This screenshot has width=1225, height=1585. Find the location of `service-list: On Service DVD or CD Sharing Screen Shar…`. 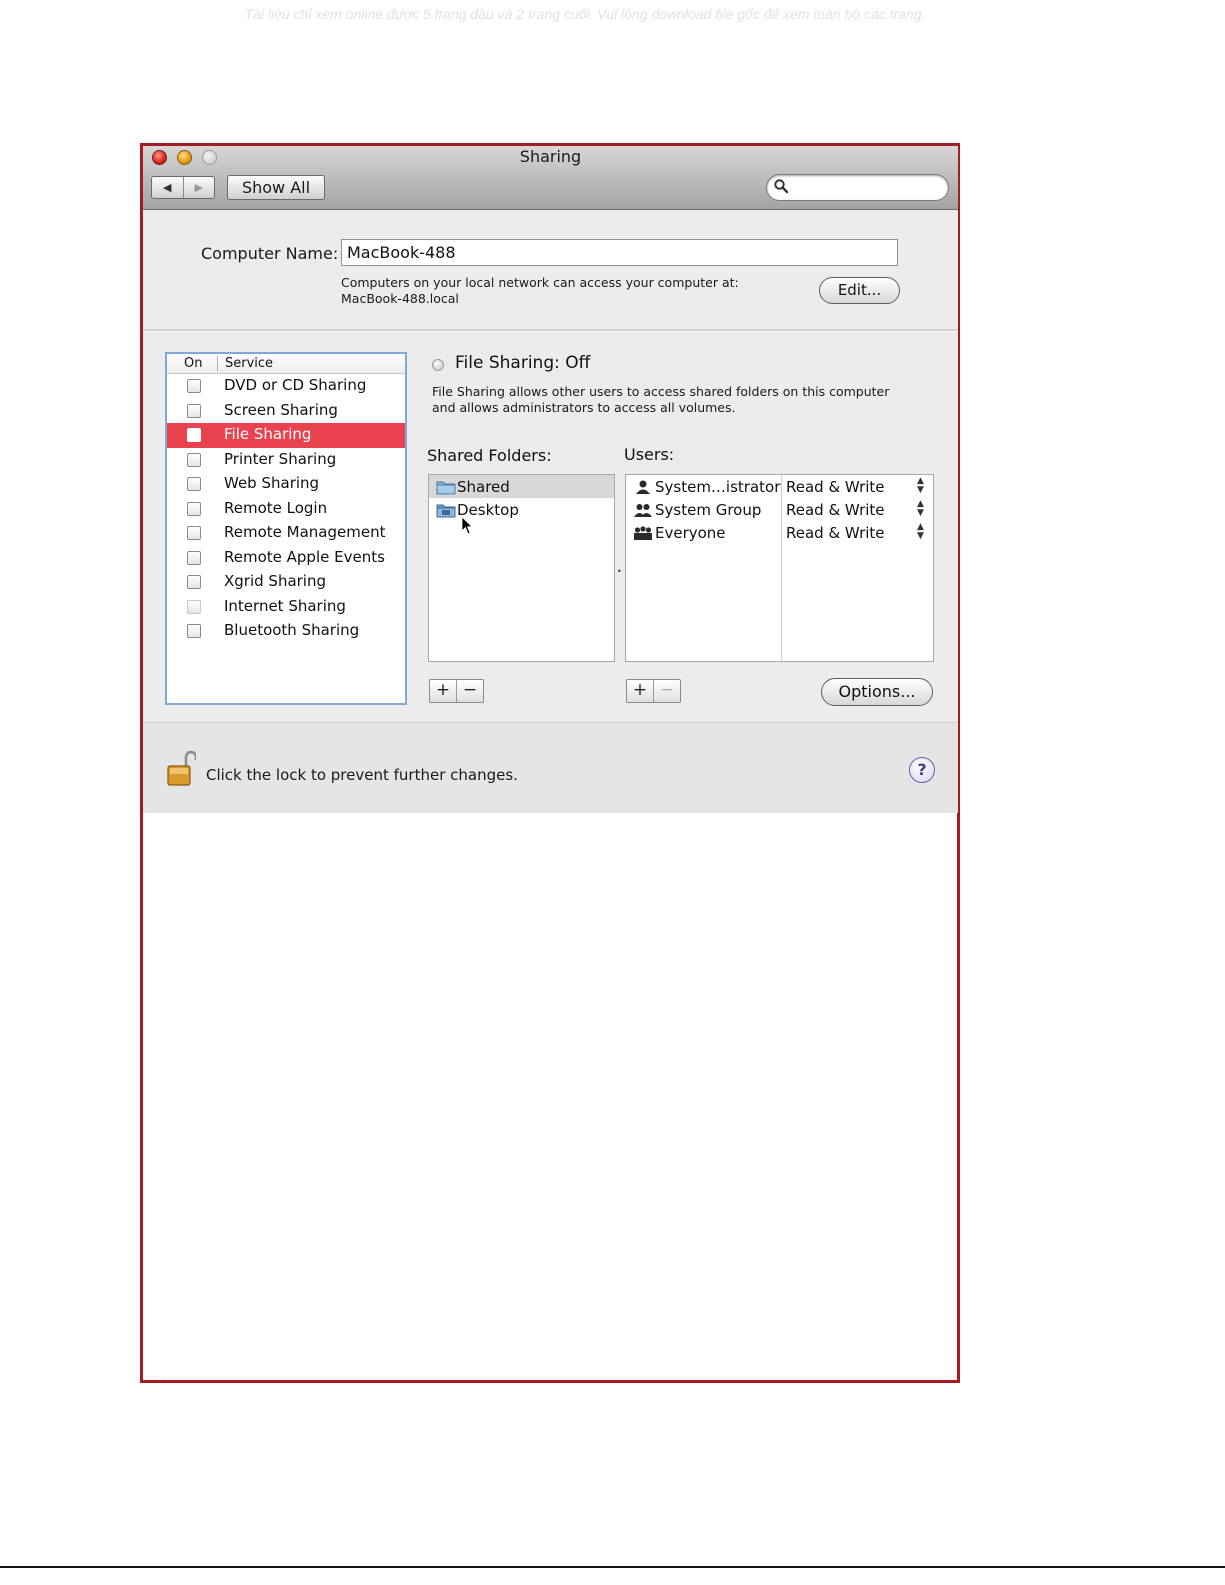

service-list: On Service DVD or CD Sharing Screen Shar… is located at coordinates (286, 528).